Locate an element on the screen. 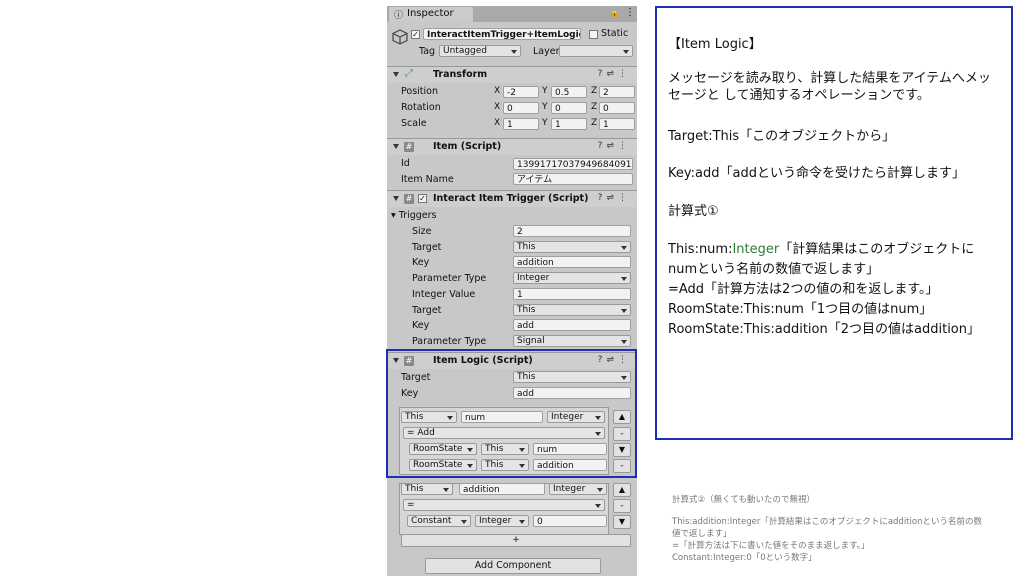 The image size is (1024, 576). trigger-row-input: addition is located at coordinates (572, 262).